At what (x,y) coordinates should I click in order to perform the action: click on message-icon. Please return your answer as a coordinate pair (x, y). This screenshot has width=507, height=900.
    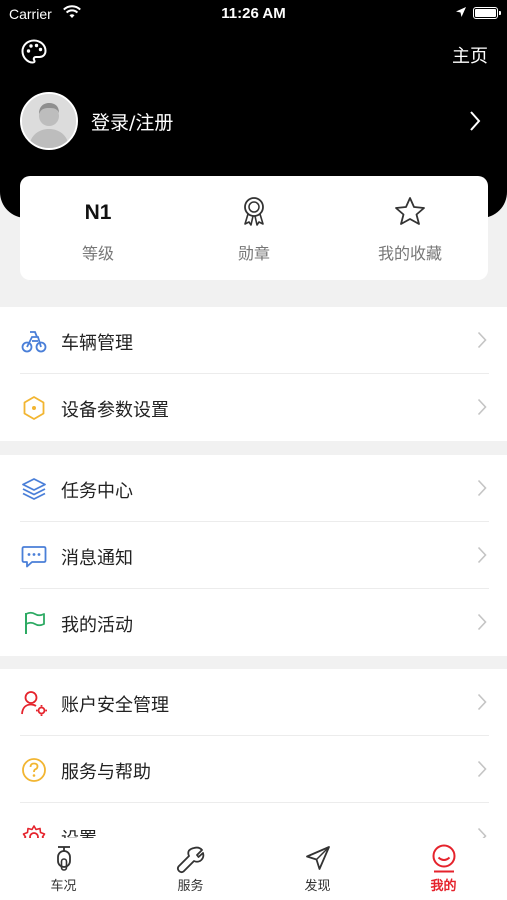
    Looking at the image, I should click on (34, 556).